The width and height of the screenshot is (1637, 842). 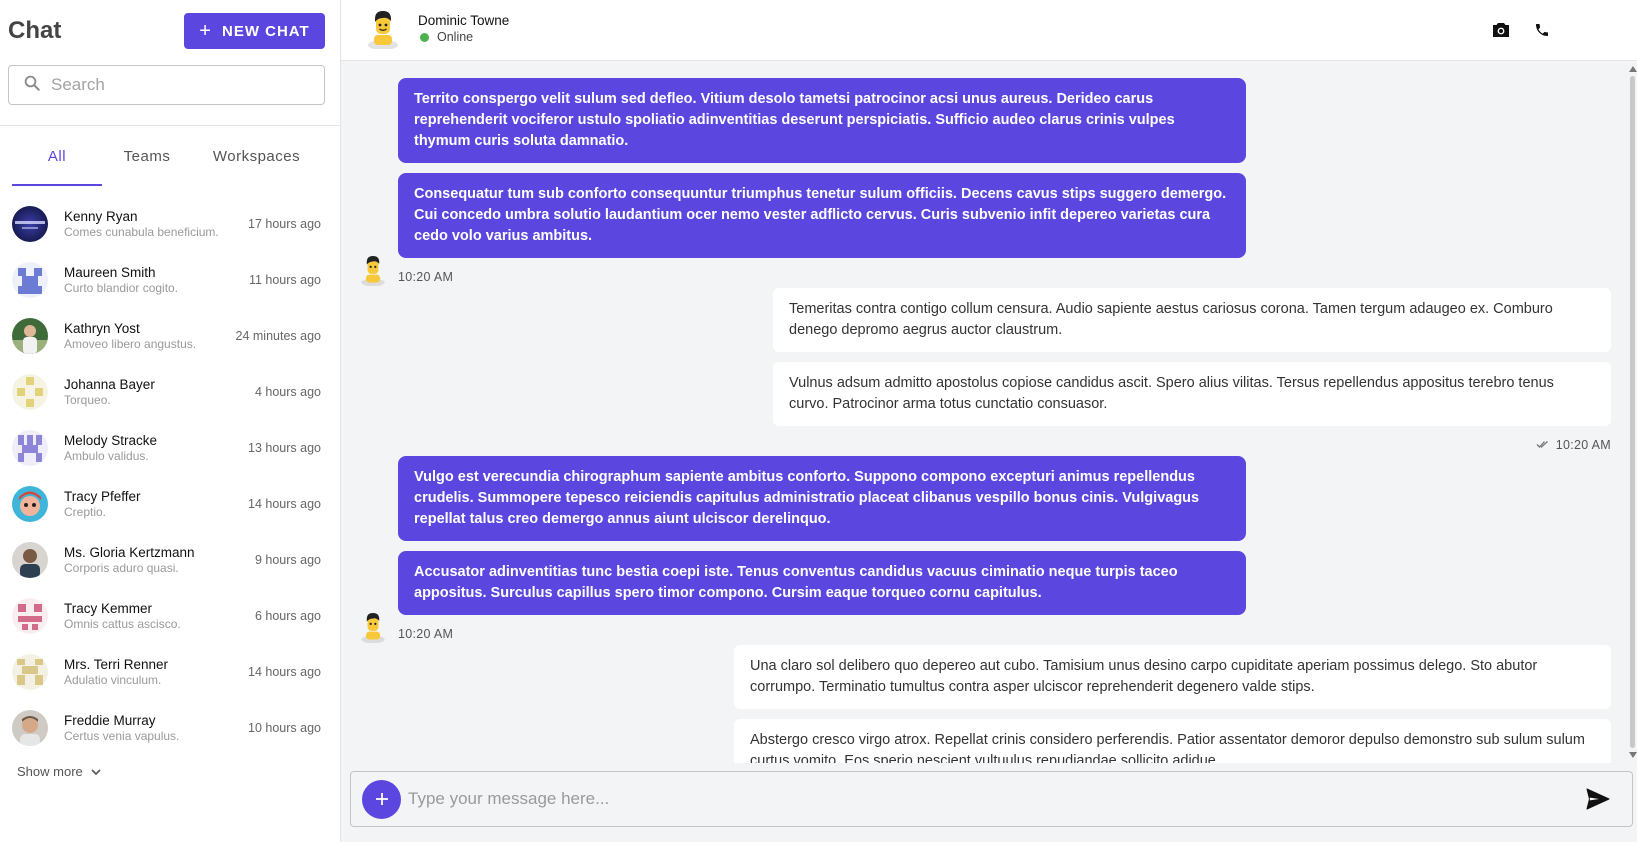 What do you see at coordinates (1598, 799) in the screenshot?
I see `send-icon` at bounding box center [1598, 799].